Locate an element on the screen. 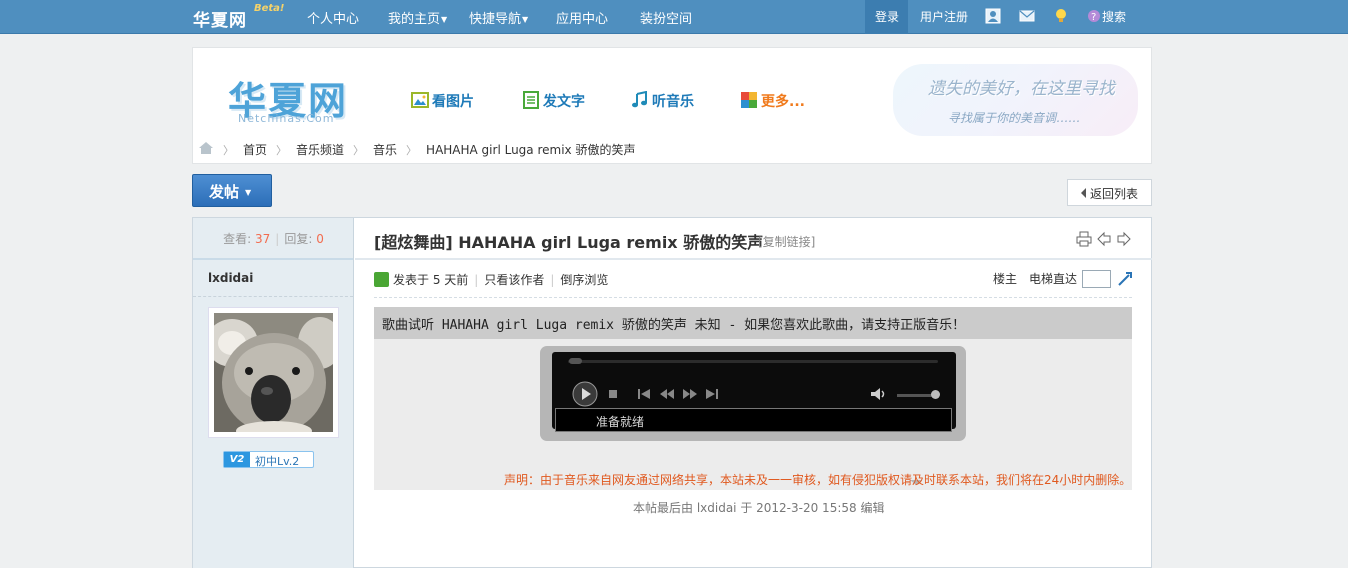 The height and width of the screenshot is (568, 1348). play-icon is located at coordinates (585, 395).